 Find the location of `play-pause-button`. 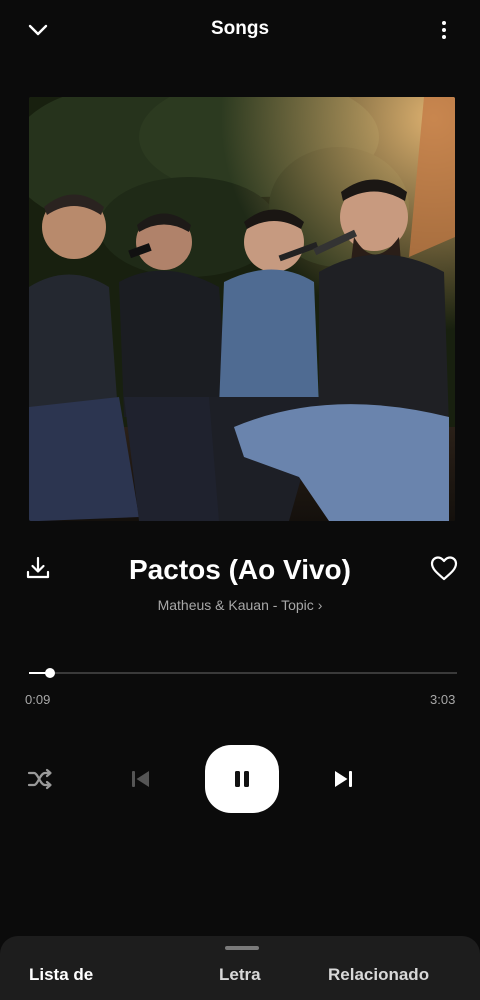

play-pause-button is located at coordinates (242, 779).